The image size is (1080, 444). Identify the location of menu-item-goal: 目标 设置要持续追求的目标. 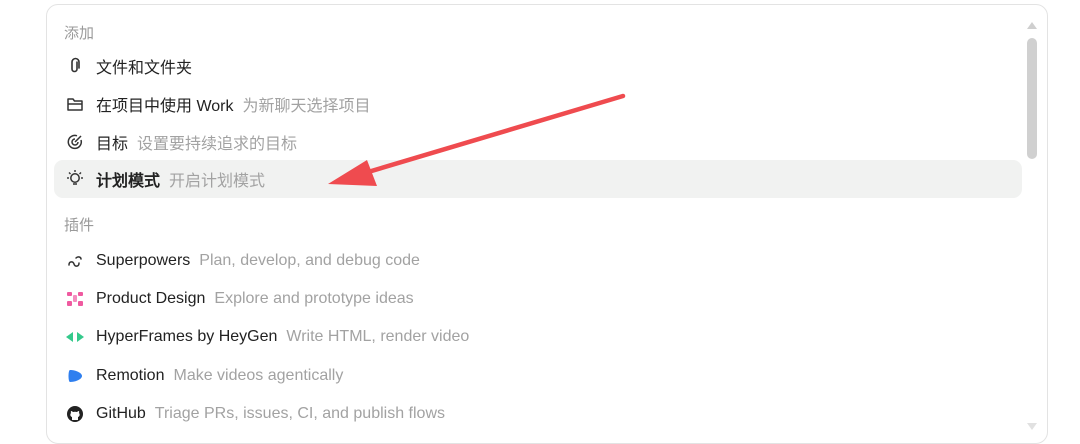
(538, 142).